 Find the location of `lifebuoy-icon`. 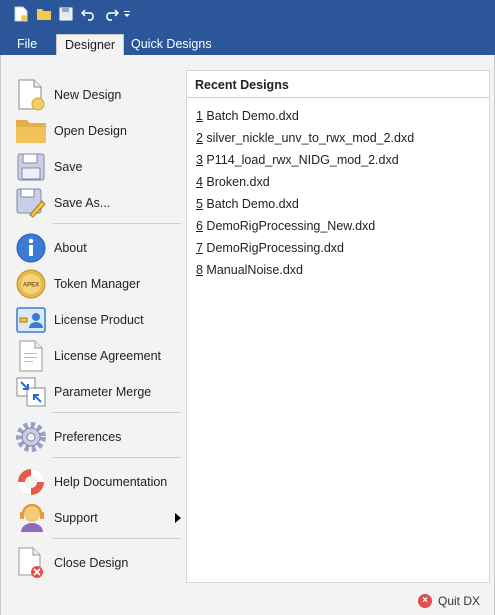

lifebuoy-icon is located at coordinates (31, 482).